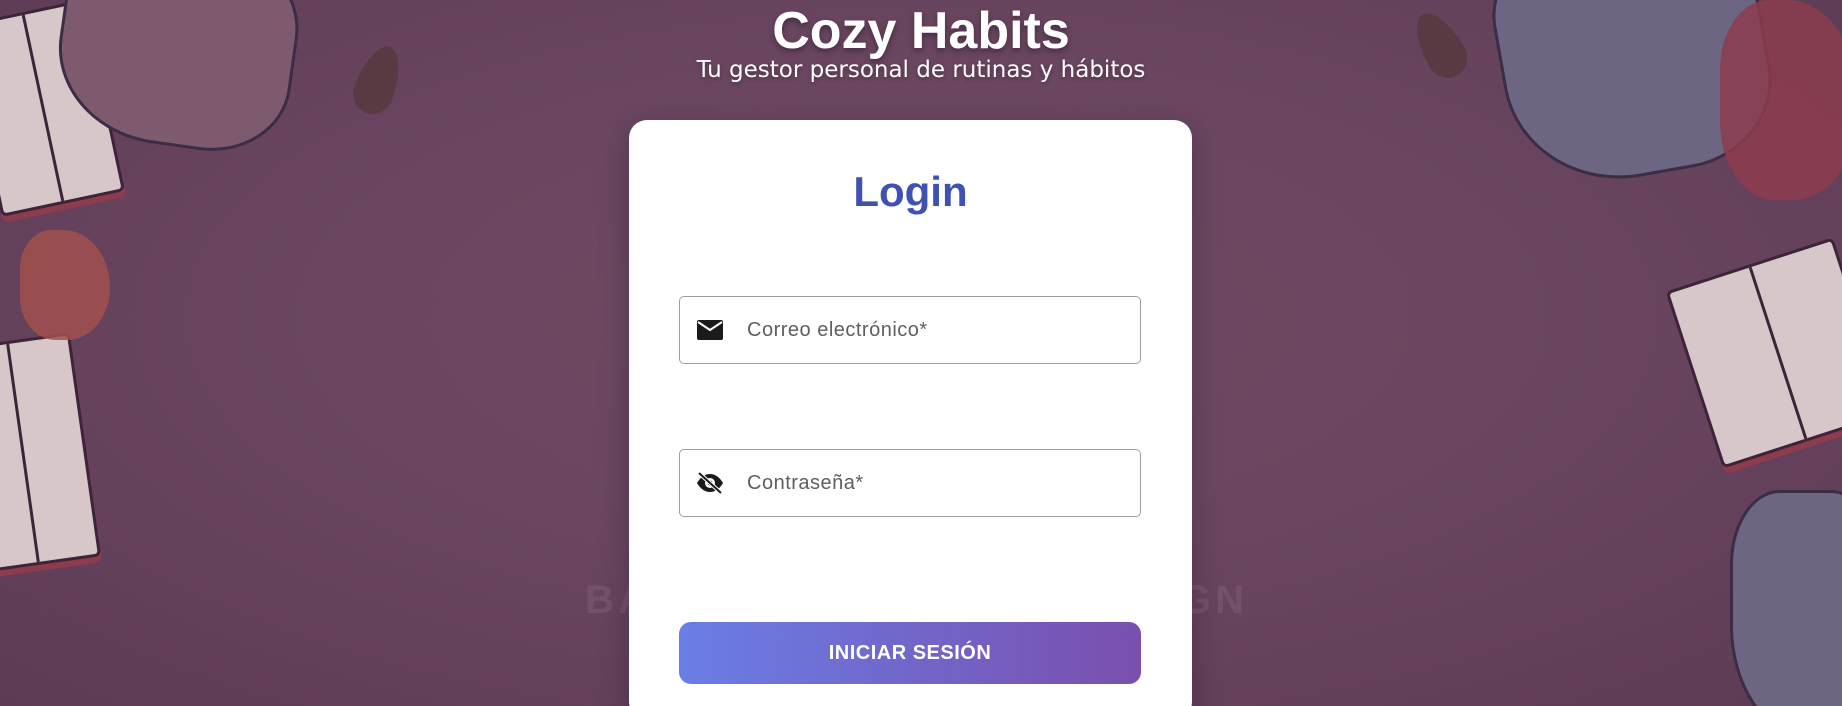 This screenshot has width=1842, height=706. Describe the element at coordinates (937, 330) in the screenshot. I see `email-input` at that location.